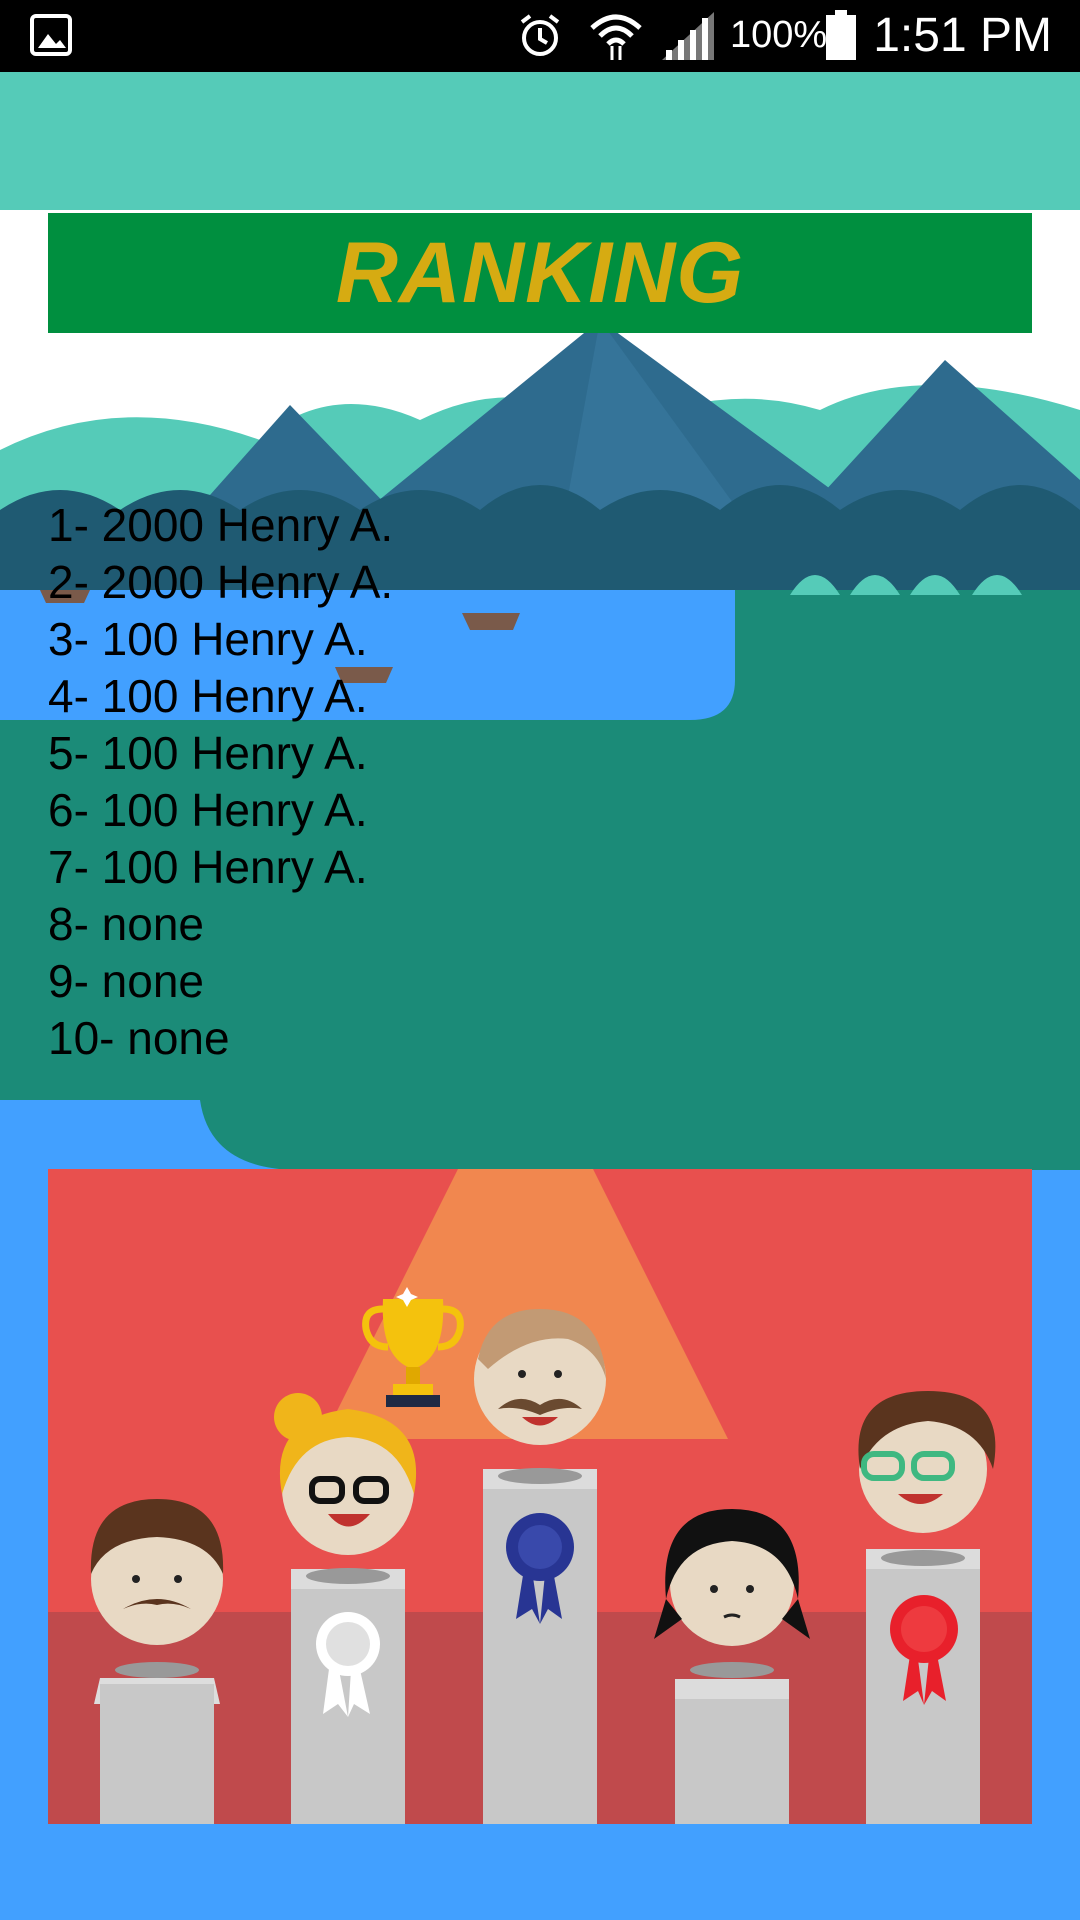 The height and width of the screenshot is (1920, 1080). Describe the element at coordinates (126, 924) in the screenshot. I see `ranking-item: 8- none` at that location.